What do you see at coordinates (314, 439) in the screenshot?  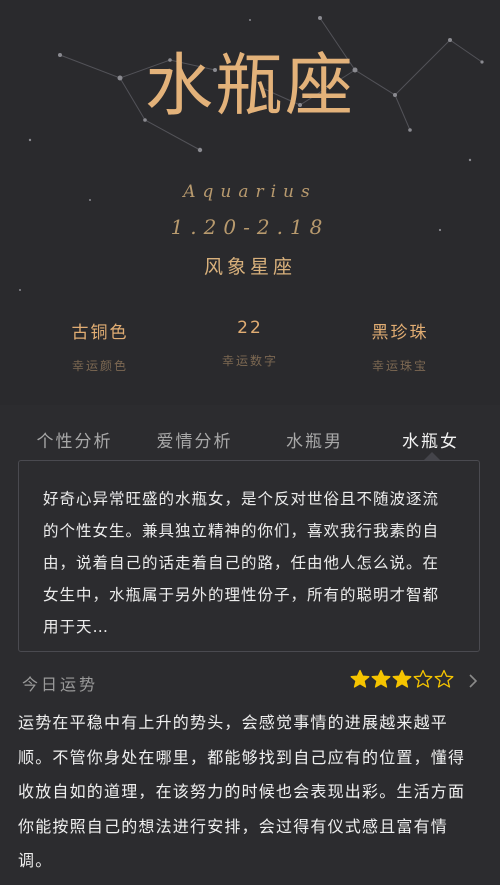 I see `tab-aquarius-male: 水瓶男` at bounding box center [314, 439].